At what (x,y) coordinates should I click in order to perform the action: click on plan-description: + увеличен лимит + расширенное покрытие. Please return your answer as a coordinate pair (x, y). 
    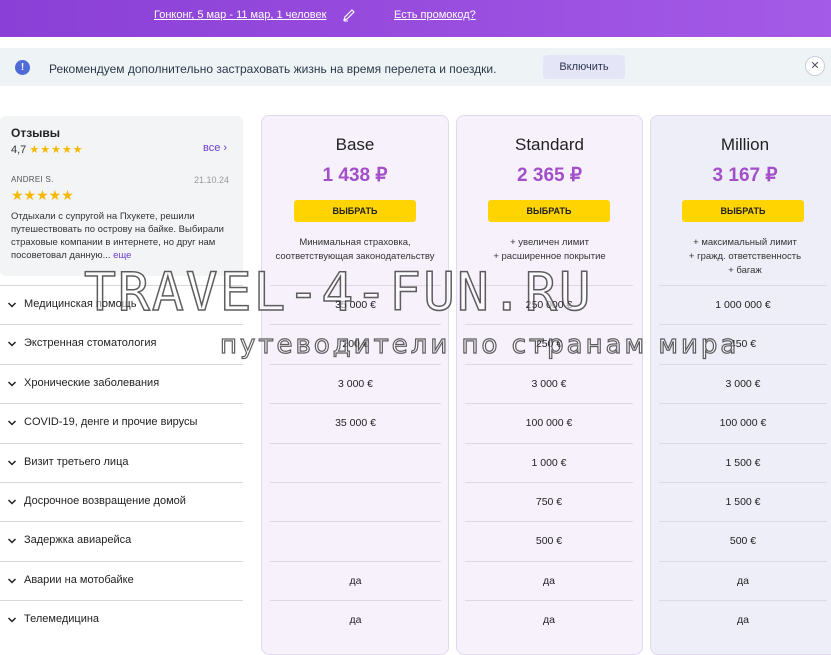
    Looking at the image, I should click on (549, 249).